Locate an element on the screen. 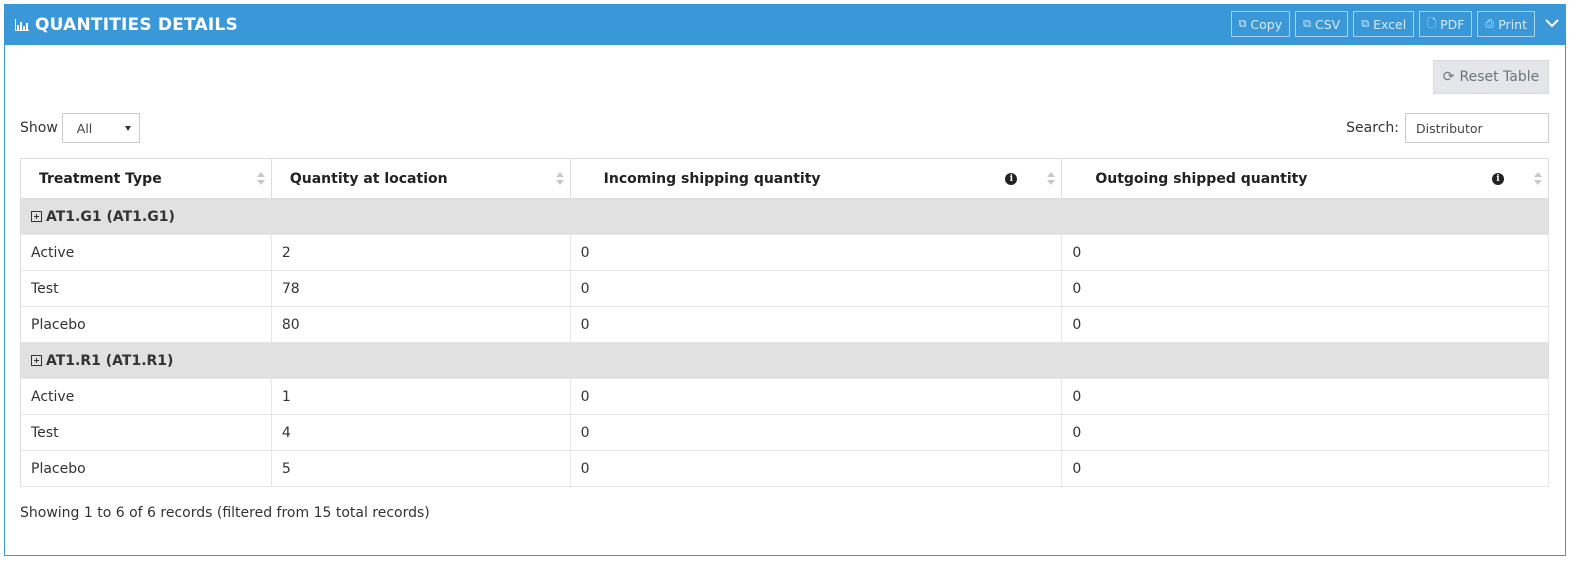 The height and width of the screenshot is (562, 1578). table-row: Placebo 5 0 0 is located at coordinates (784, 468).